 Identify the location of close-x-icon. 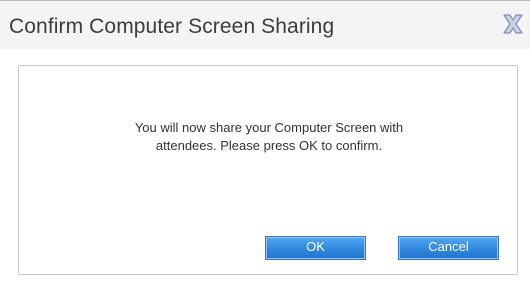
(513, 24).